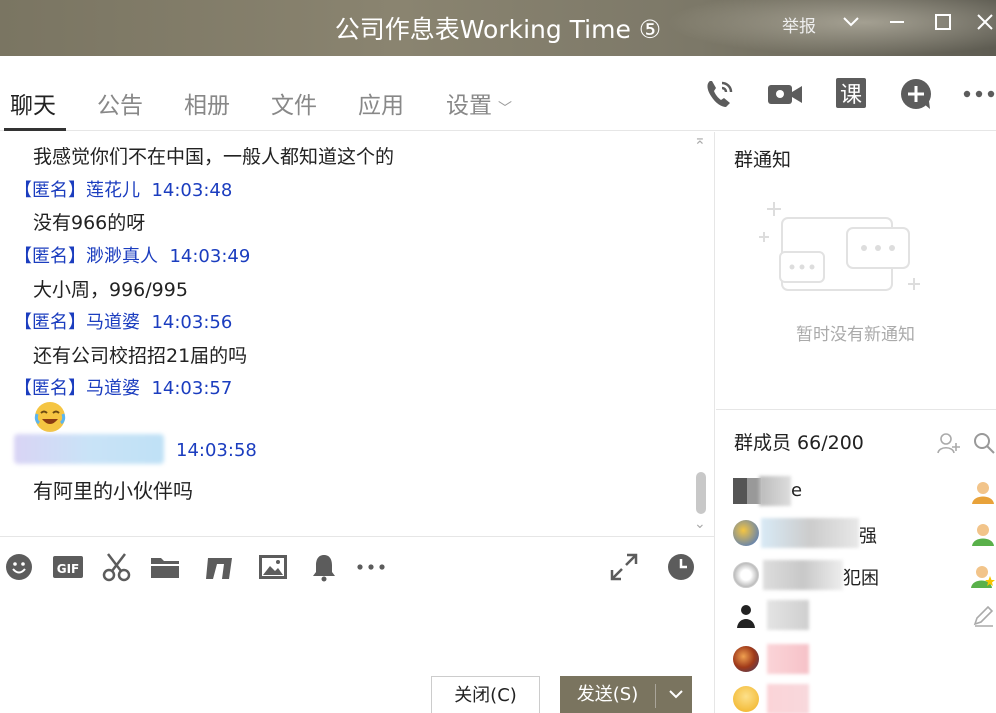 This screenshot has width=996, height=713. I want to click on tab-album: 相册, so click(207, 103).